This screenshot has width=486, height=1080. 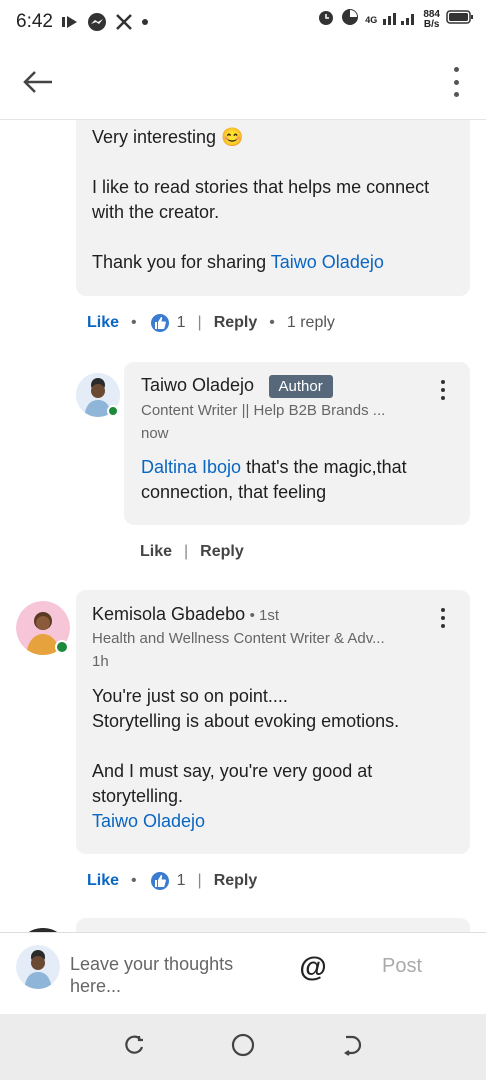 I want to click on mention-link: Daltina Ibojo, so click(x=191, y=467).